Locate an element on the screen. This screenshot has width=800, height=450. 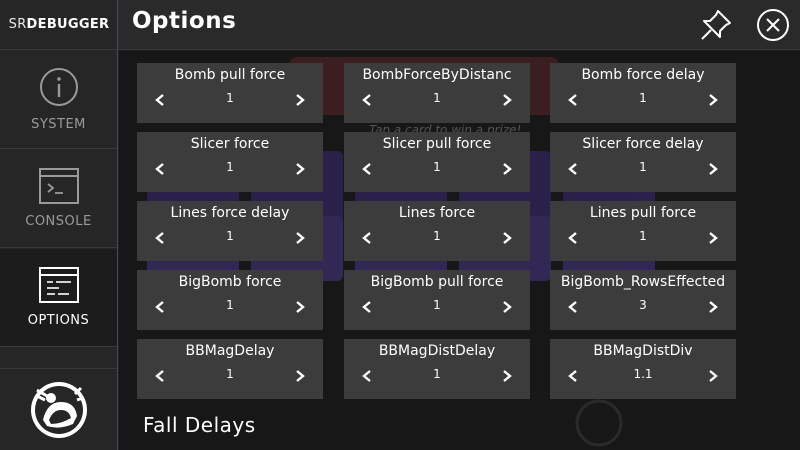
close-button is located at coordinates (773, 25).